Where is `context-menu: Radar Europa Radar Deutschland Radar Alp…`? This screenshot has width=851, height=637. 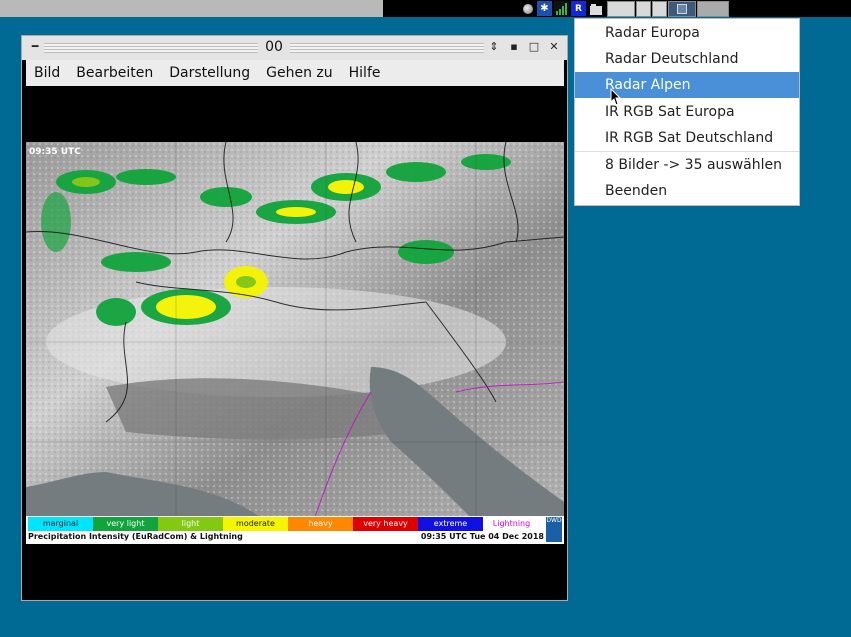 context-menu: Radar Europa Radar Deutschland Radar Alp… is located at coordinates (687, 112).